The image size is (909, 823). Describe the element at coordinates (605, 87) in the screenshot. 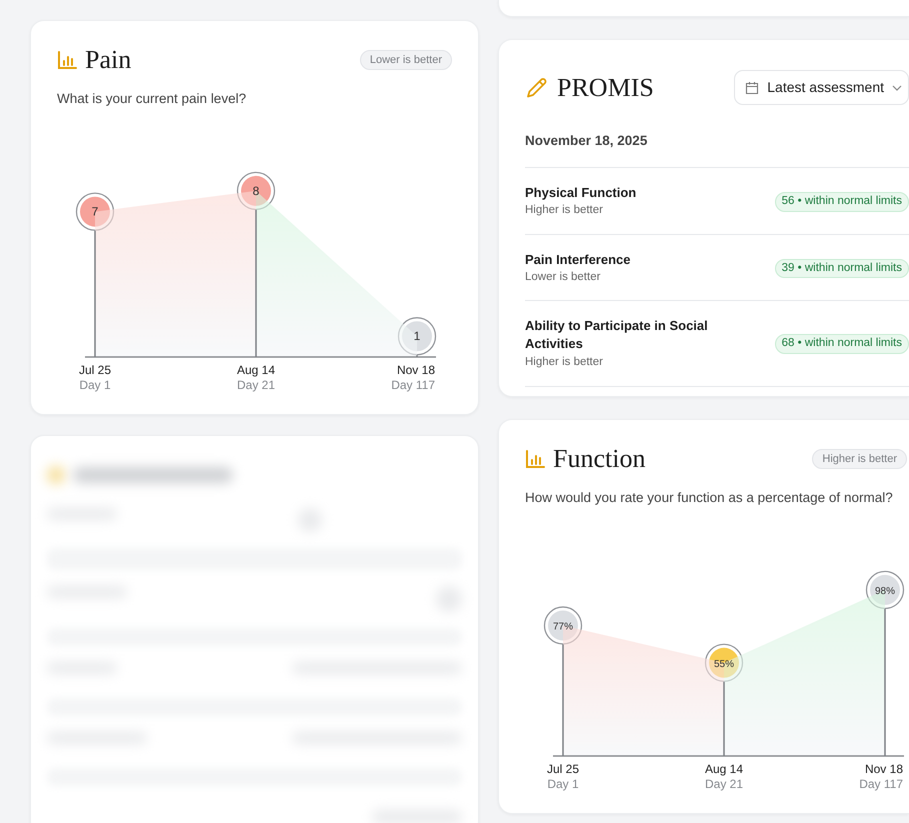

I see `promis-title: PROMIS` at that location.